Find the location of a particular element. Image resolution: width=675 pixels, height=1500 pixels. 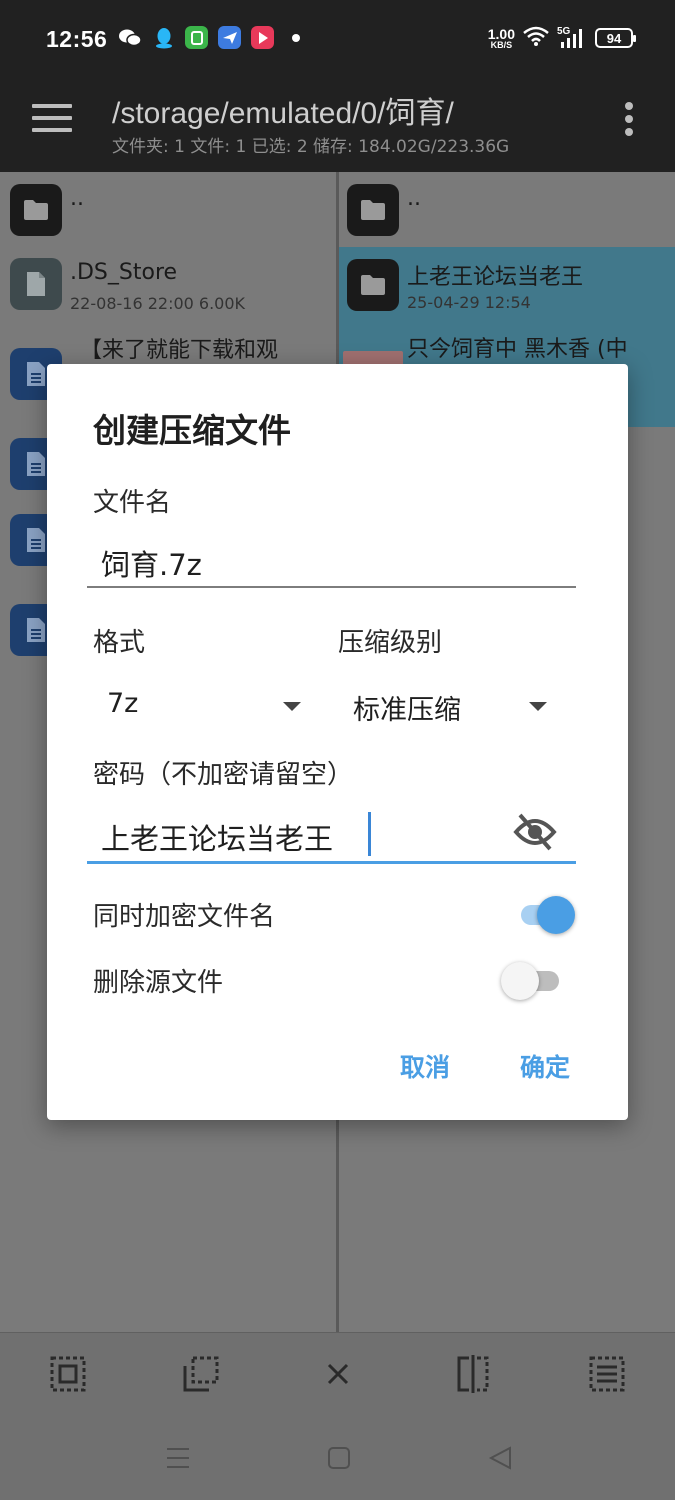

list-item-label: 【来了就能下载和观 is located at coordinates (179, 350).